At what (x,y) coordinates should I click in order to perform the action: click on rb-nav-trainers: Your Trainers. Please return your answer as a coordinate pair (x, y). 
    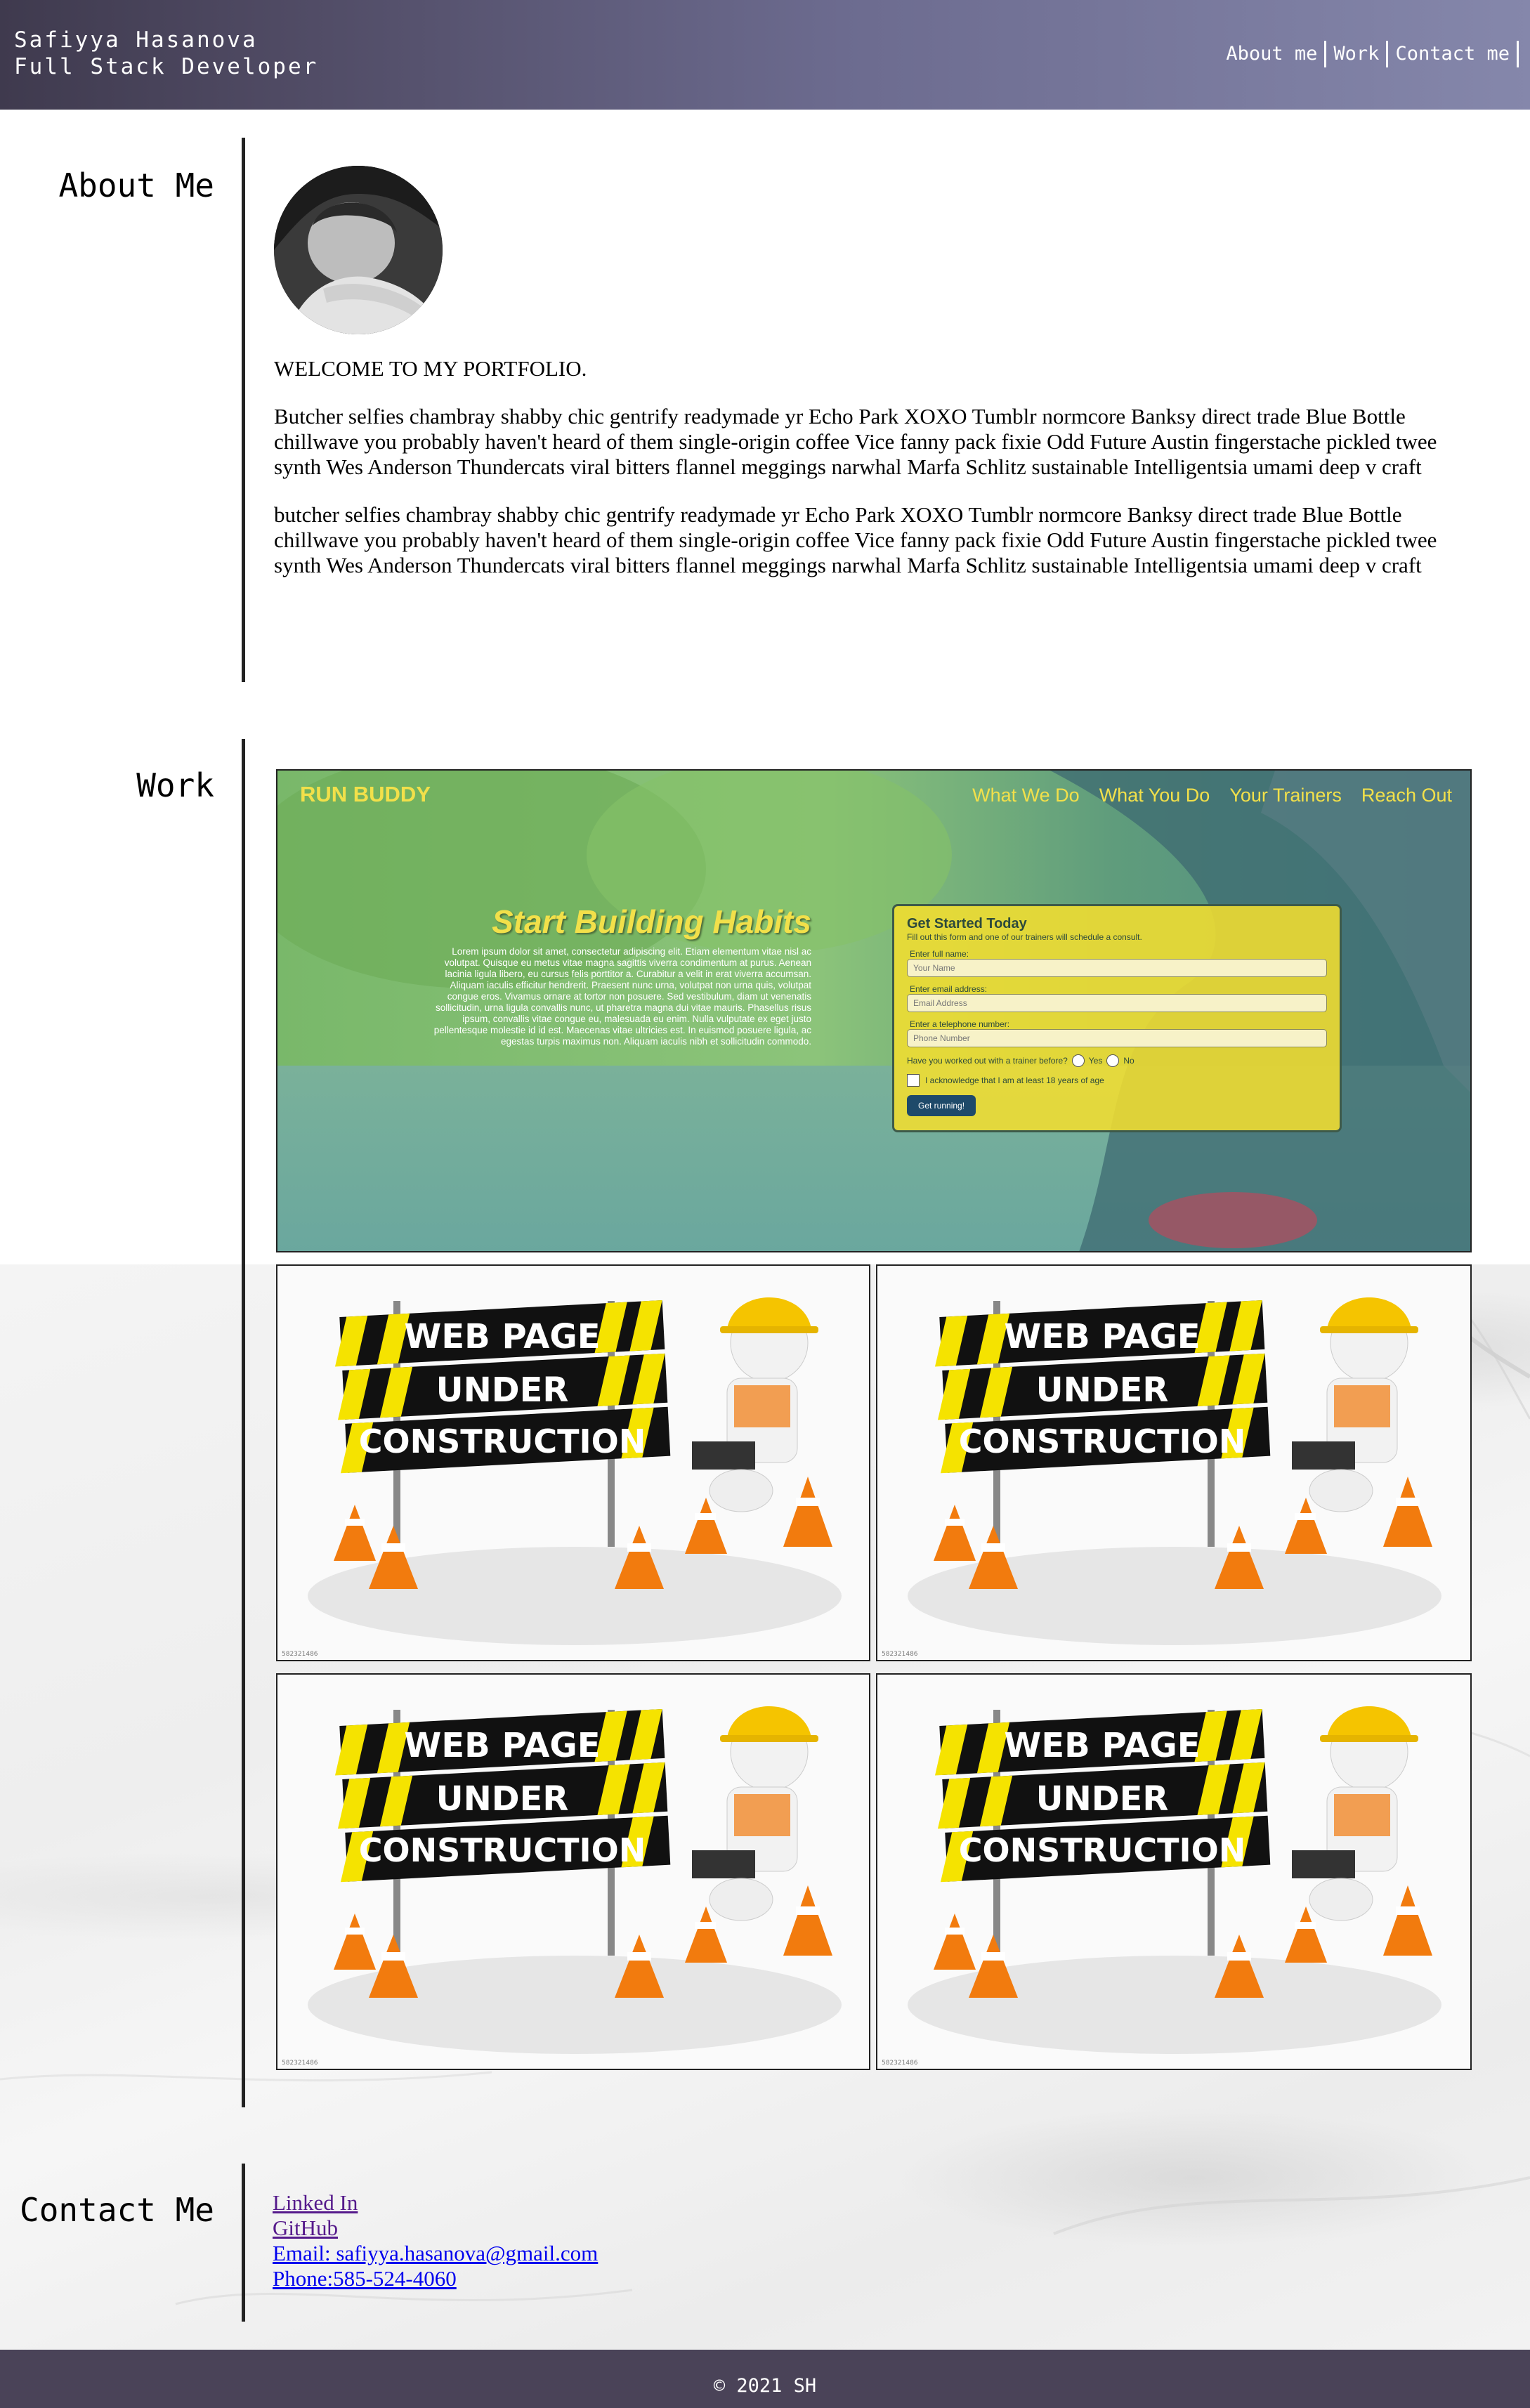
    Looking at the image, I should click on (1285, 796).